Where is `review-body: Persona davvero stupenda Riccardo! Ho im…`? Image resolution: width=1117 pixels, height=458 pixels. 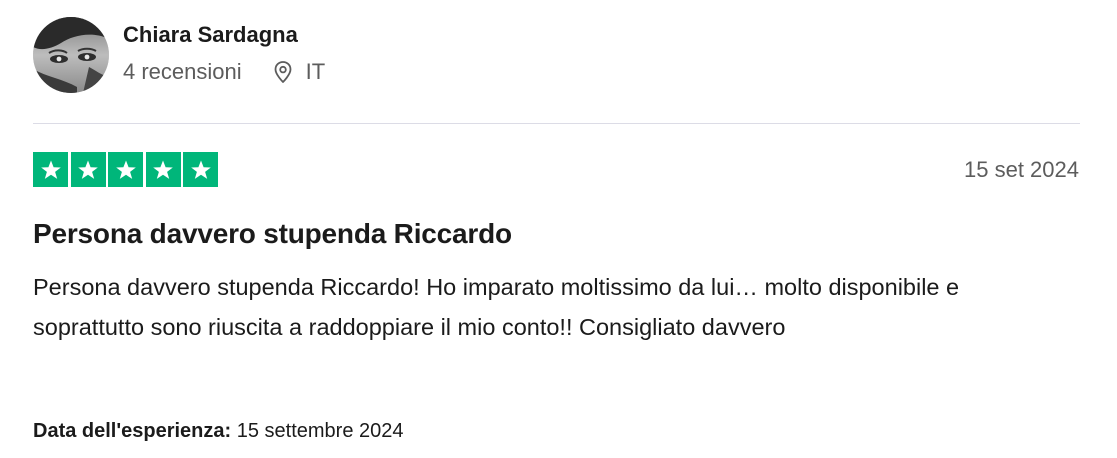 review-body: Persona davvero stupenda Riccardo! Ho im… is located at coordinates (496, 307).